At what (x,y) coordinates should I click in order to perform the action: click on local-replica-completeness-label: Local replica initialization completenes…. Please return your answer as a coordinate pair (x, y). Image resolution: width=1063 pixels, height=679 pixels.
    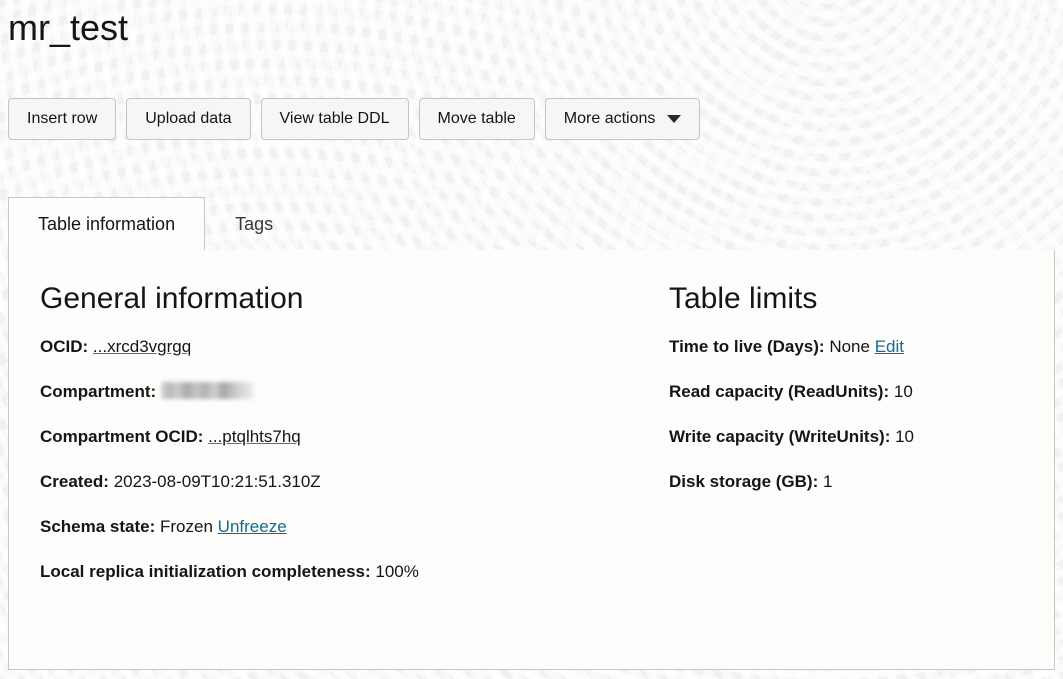
    Looking at the image, I should click on (205, 571).